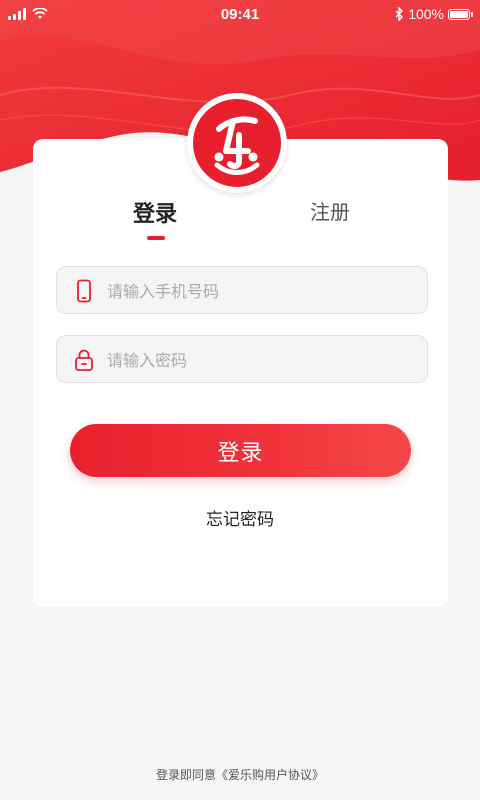 The width and height of the screenshot is (480, 800). I want to click on password-input, so click(257, 360).